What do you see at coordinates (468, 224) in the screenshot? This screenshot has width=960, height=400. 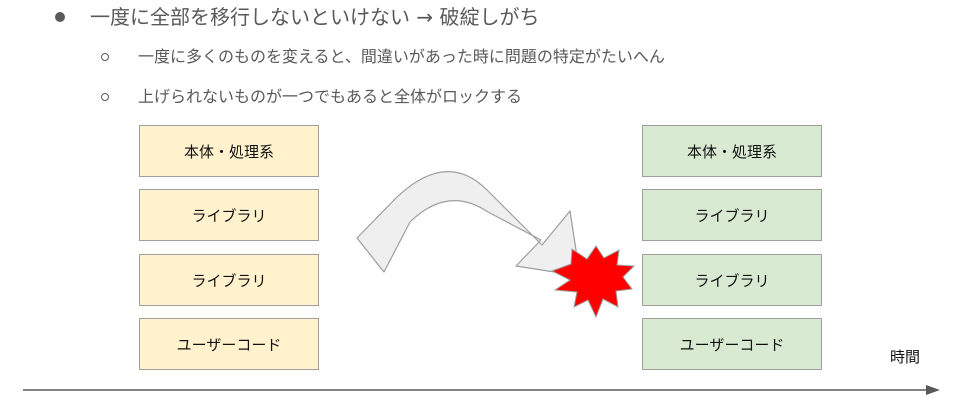 I see `migration-arrow-icon` at bounding box center [468, 224].